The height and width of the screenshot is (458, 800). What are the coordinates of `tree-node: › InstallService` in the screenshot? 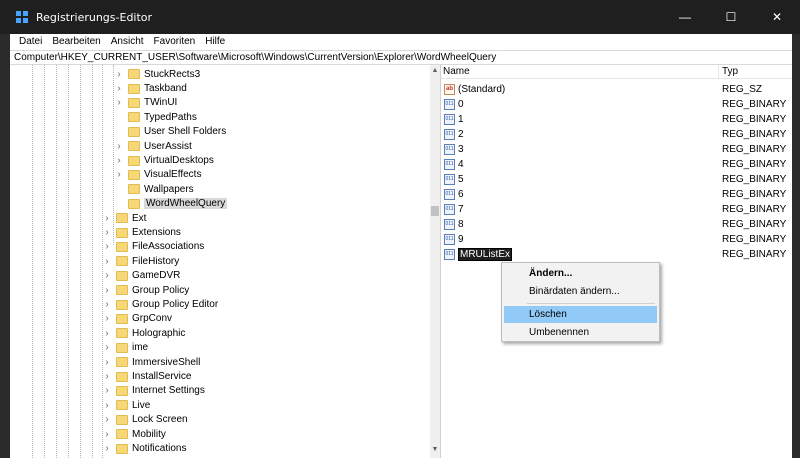 It's located at (146, 376).